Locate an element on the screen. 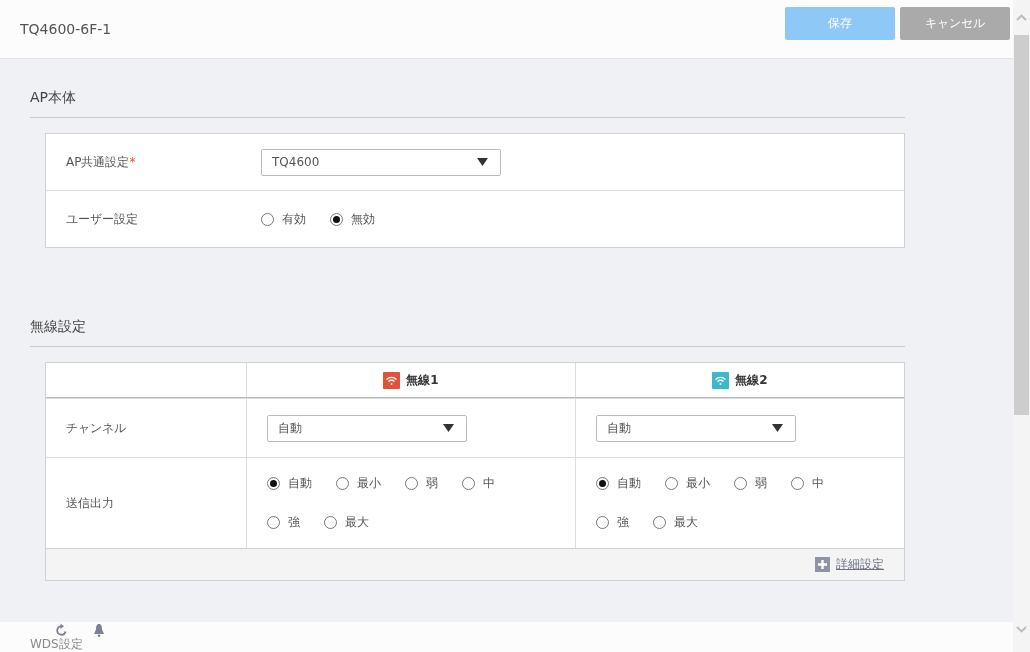 This screenshot has height=652, width=1030. scrollbar-thumb is located at coordinates (1021, 225).